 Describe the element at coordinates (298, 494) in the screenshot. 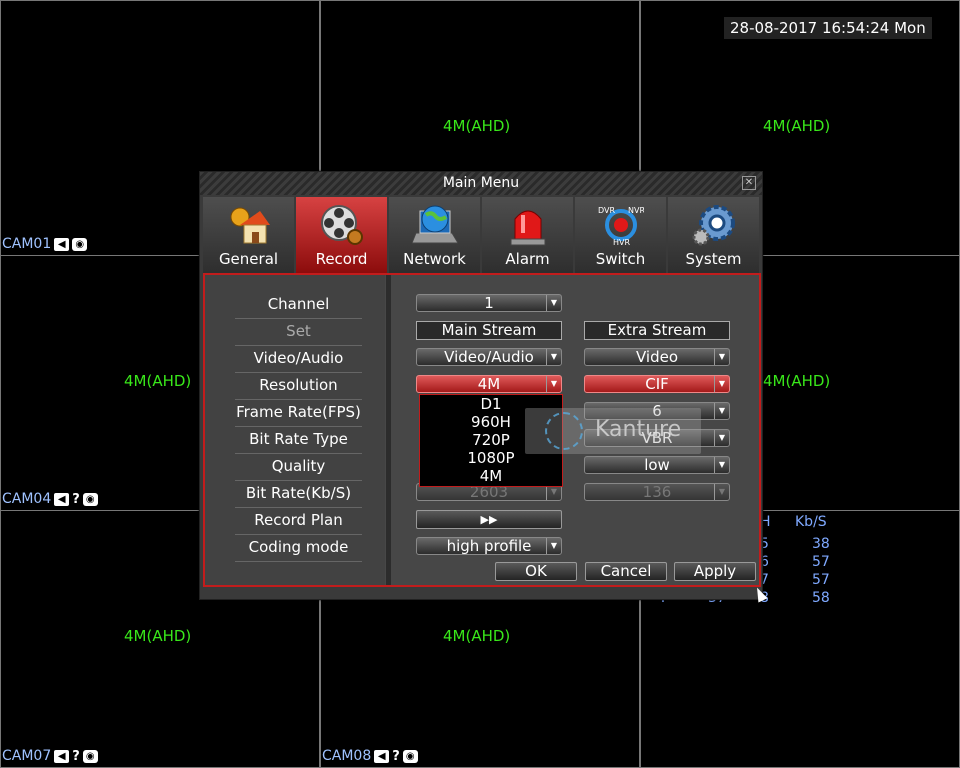

I see `menu-item-bit-rate: Bit Rate(Kb/S)` at that location.